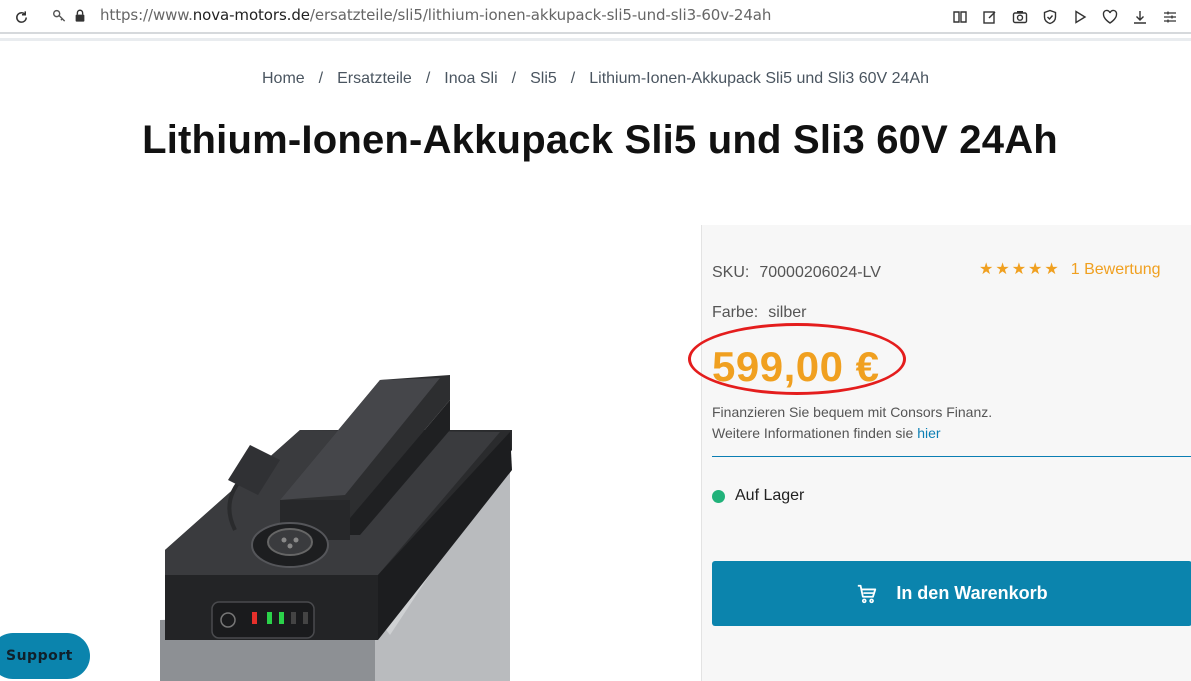  Describe the element at coordinates (595, 39) in the screenshot. I see `toolbar-divider` at that location.